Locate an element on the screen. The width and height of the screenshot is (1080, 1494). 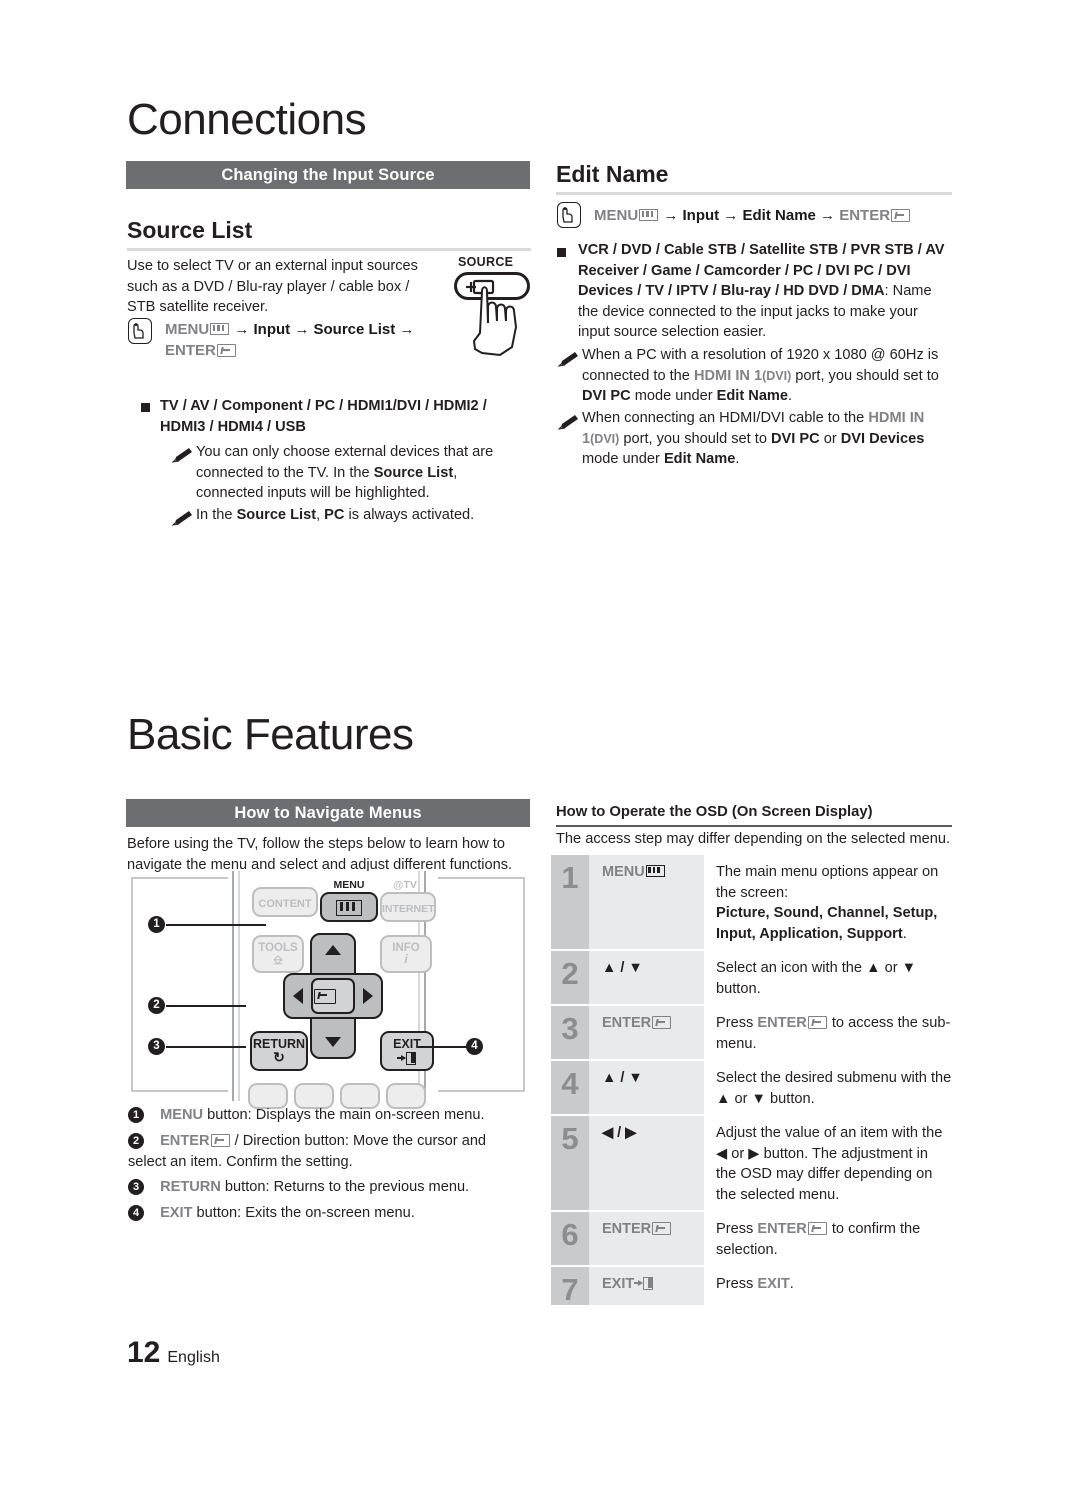
path-item-source-list: Source List is located at coordinates (354, 329).